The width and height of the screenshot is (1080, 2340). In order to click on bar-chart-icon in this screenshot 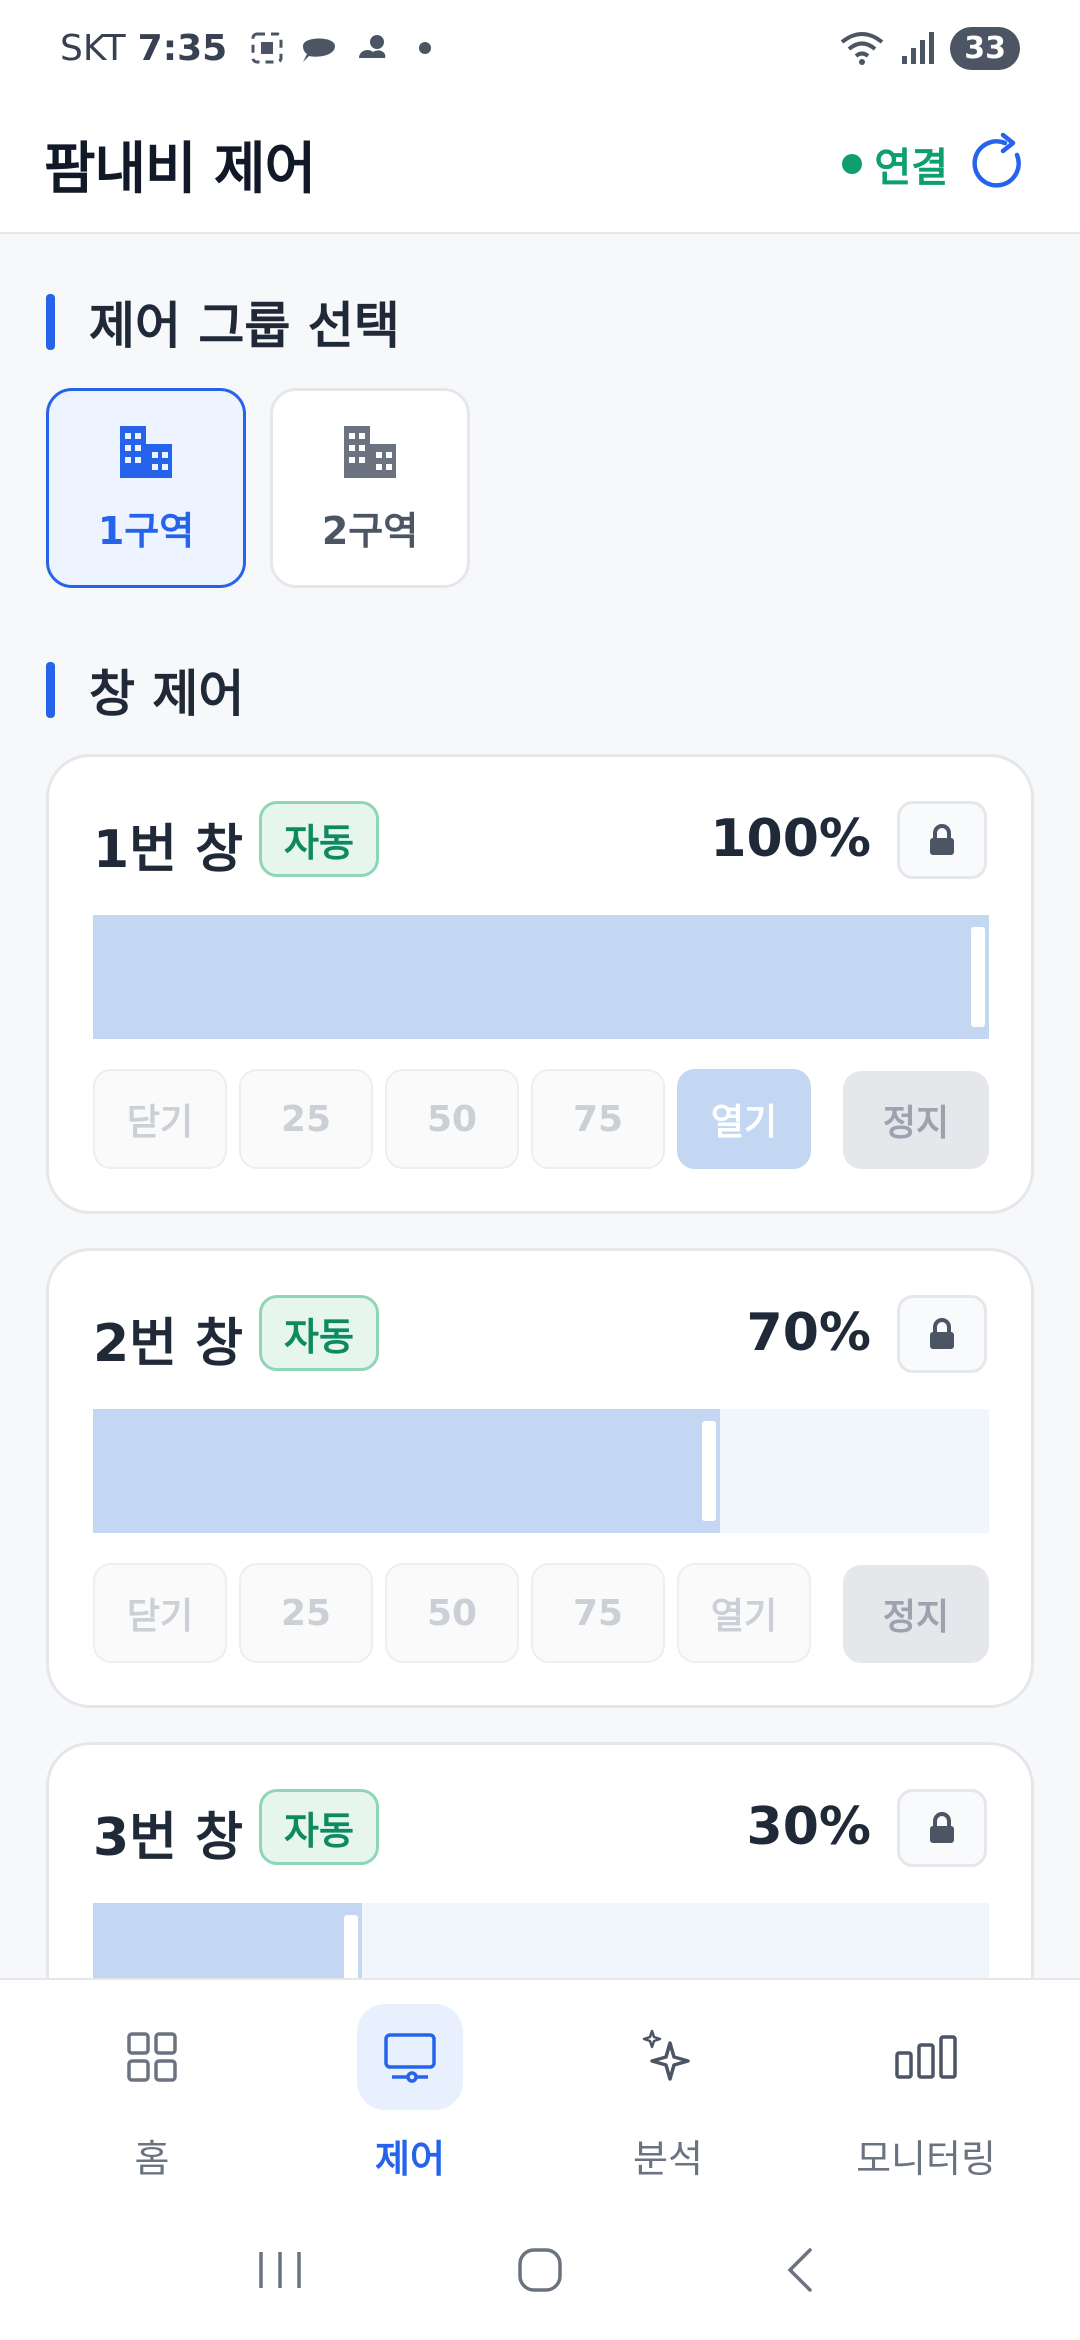, I will do `click(926, 2057)`.